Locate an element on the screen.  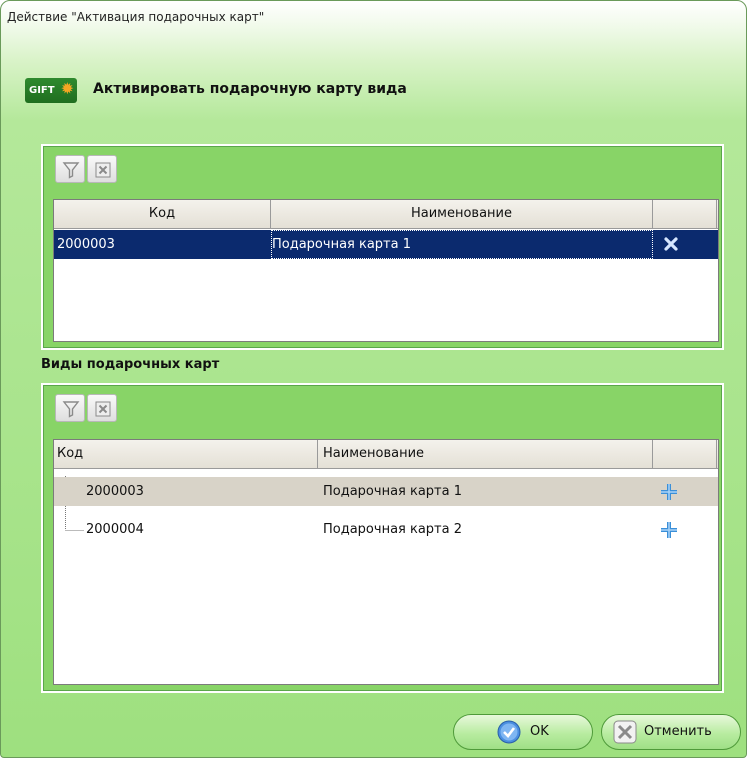
cancel-button: Отменить is located at coordinates (671, 732).